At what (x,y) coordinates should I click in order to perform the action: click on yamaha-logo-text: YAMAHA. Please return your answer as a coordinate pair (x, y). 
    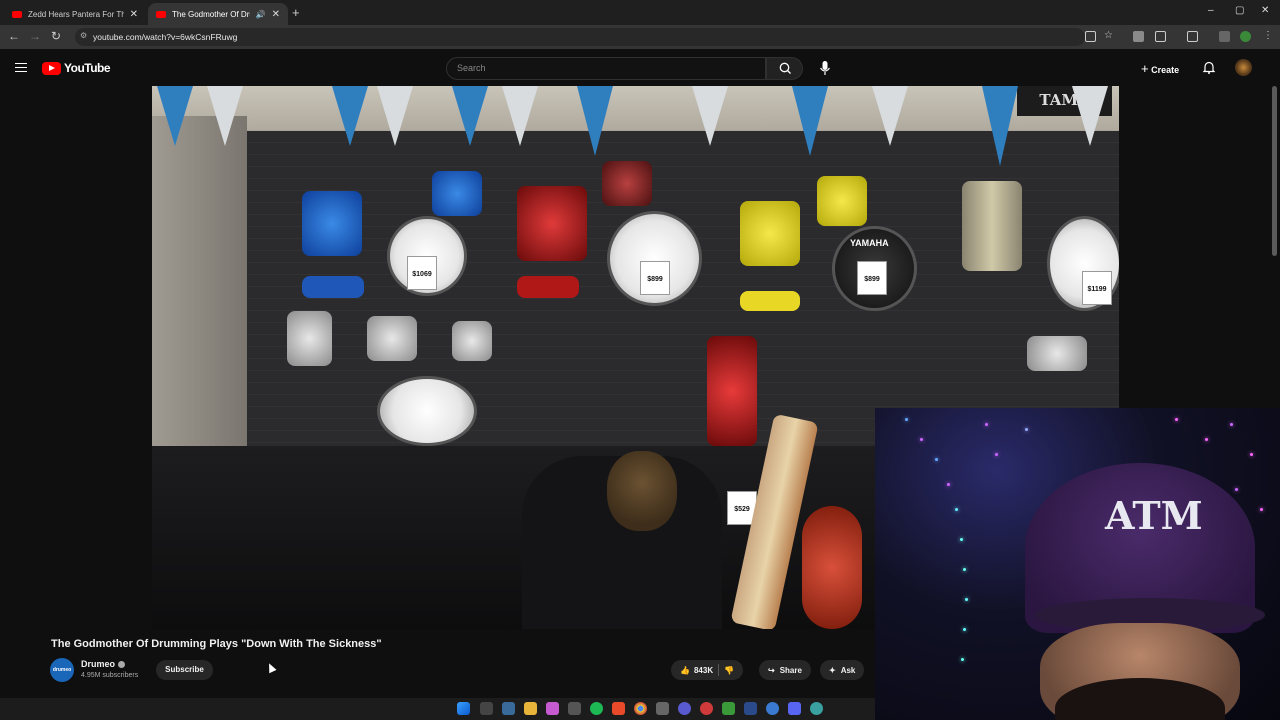
    Looking at the image, I should click on (869, 243).